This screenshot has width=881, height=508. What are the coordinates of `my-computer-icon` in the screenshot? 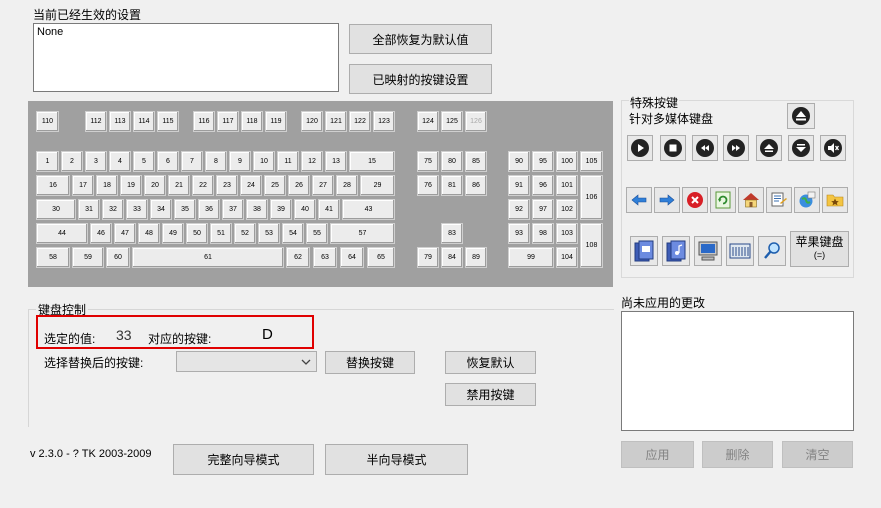 It's located at (708, 251).